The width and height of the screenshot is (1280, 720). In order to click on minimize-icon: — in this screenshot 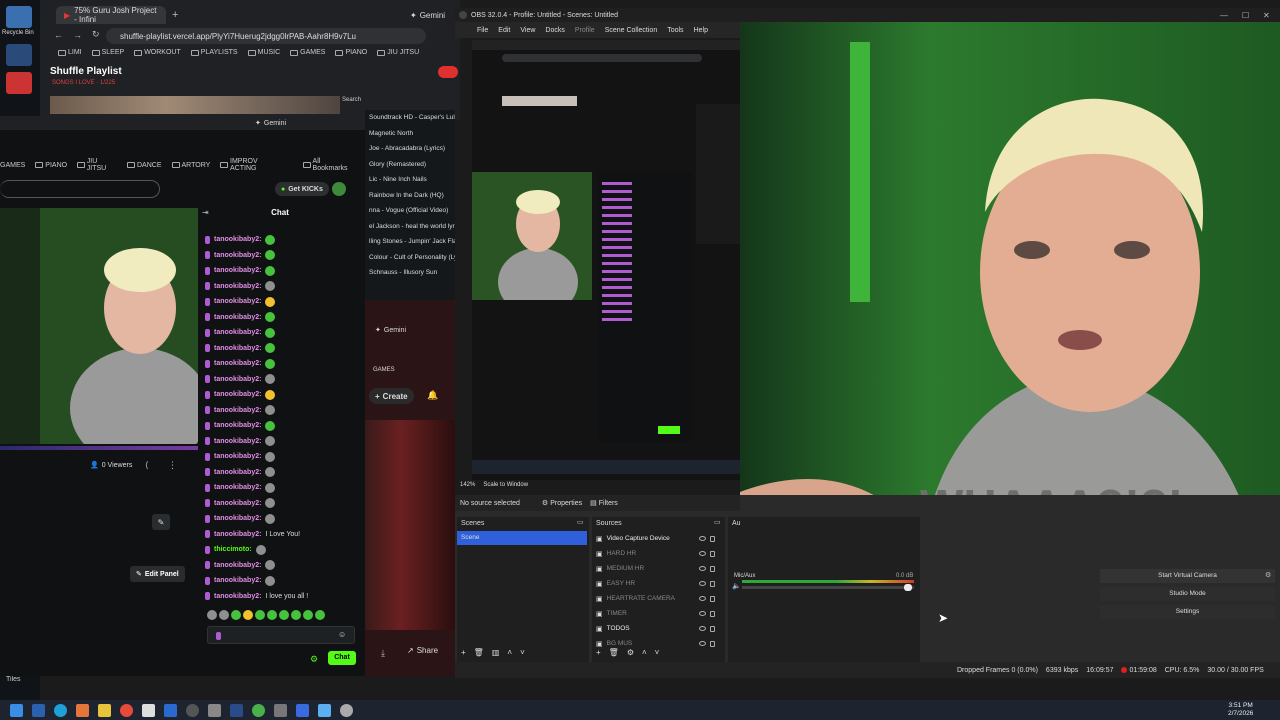, I will do `click(1224, 15)`.